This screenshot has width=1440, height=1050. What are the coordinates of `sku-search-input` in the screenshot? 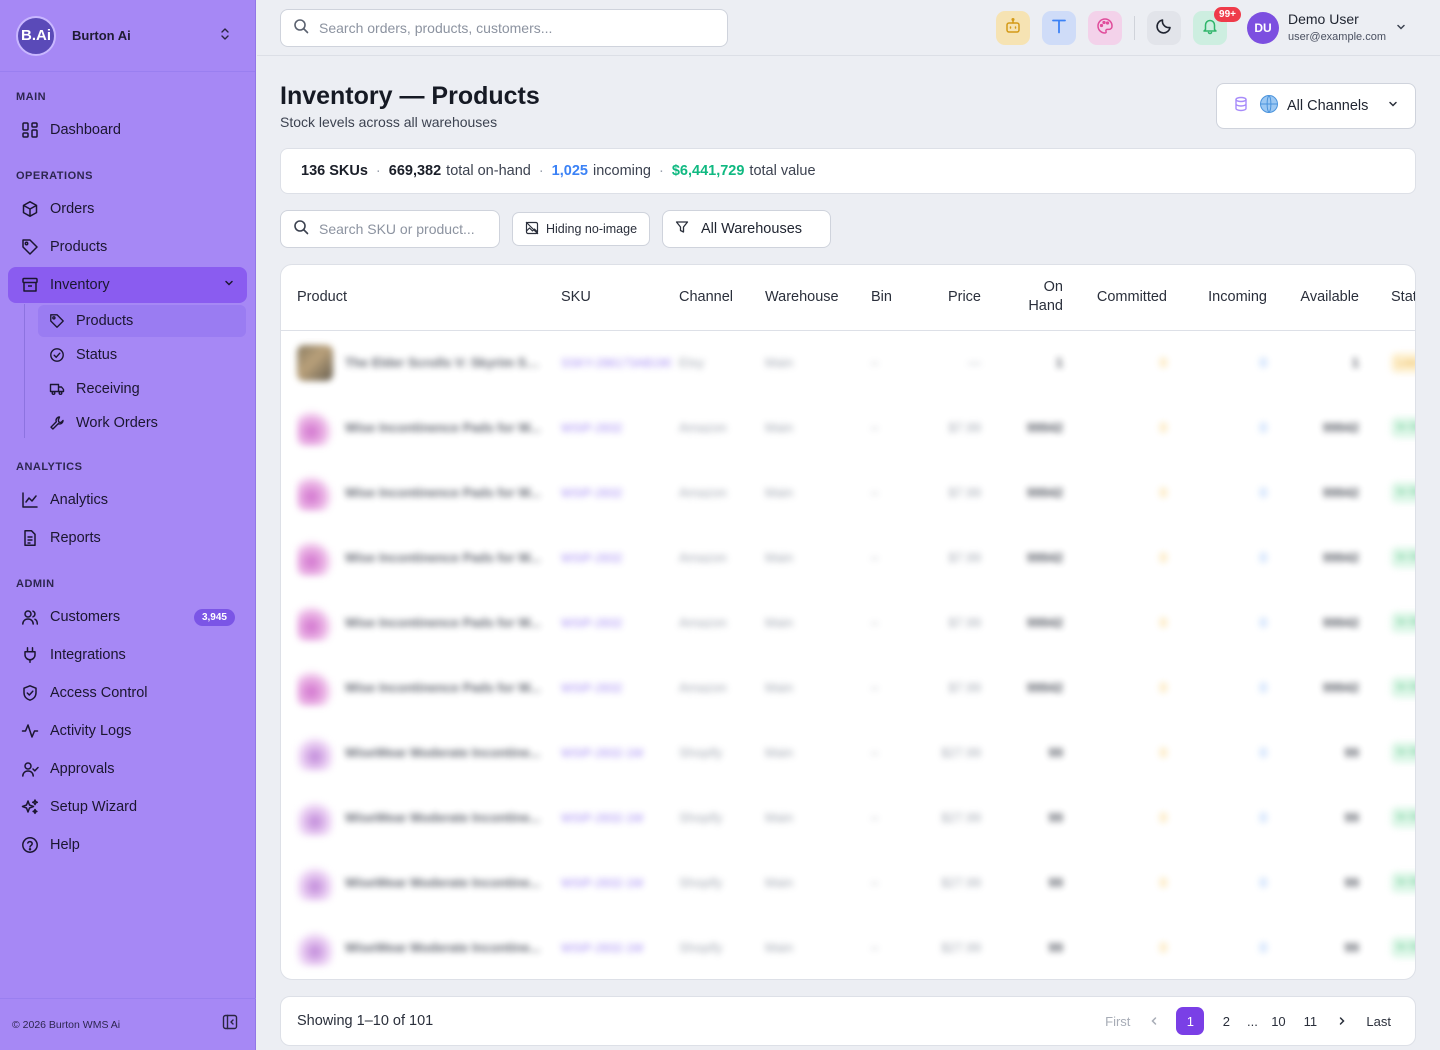 It's located at (404, 229).